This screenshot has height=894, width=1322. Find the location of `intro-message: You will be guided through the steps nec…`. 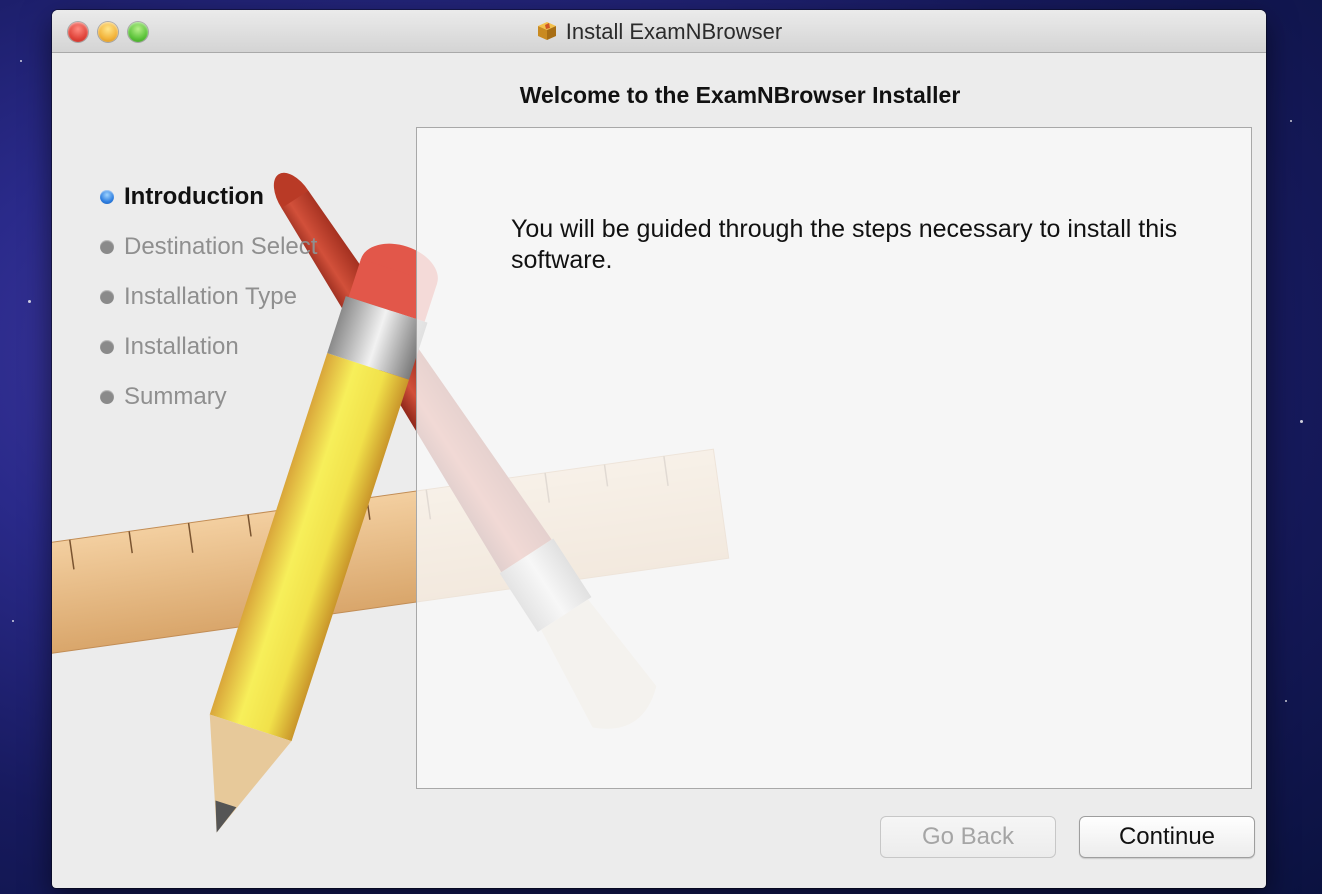

intro-message: You will be guided through the steps nec… is located at coordinates (844, 244).